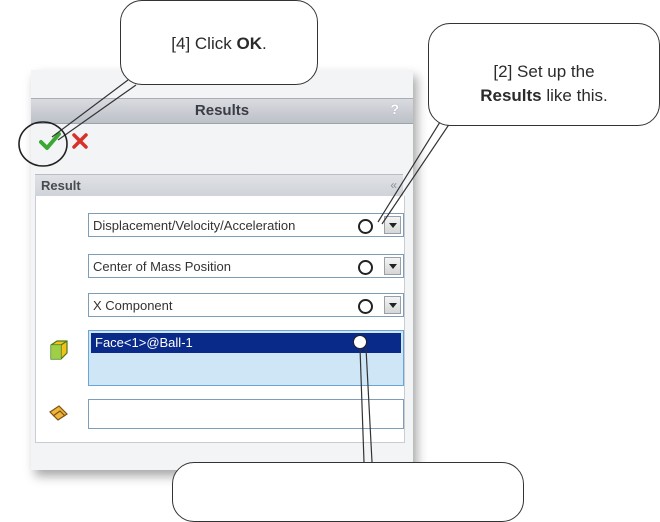 Image resolution: width=660 pixels, height=522 pixels. Describe the element at coordinates (219, 185) in the screenshot. I see `result-section-header: Result «` at that location.